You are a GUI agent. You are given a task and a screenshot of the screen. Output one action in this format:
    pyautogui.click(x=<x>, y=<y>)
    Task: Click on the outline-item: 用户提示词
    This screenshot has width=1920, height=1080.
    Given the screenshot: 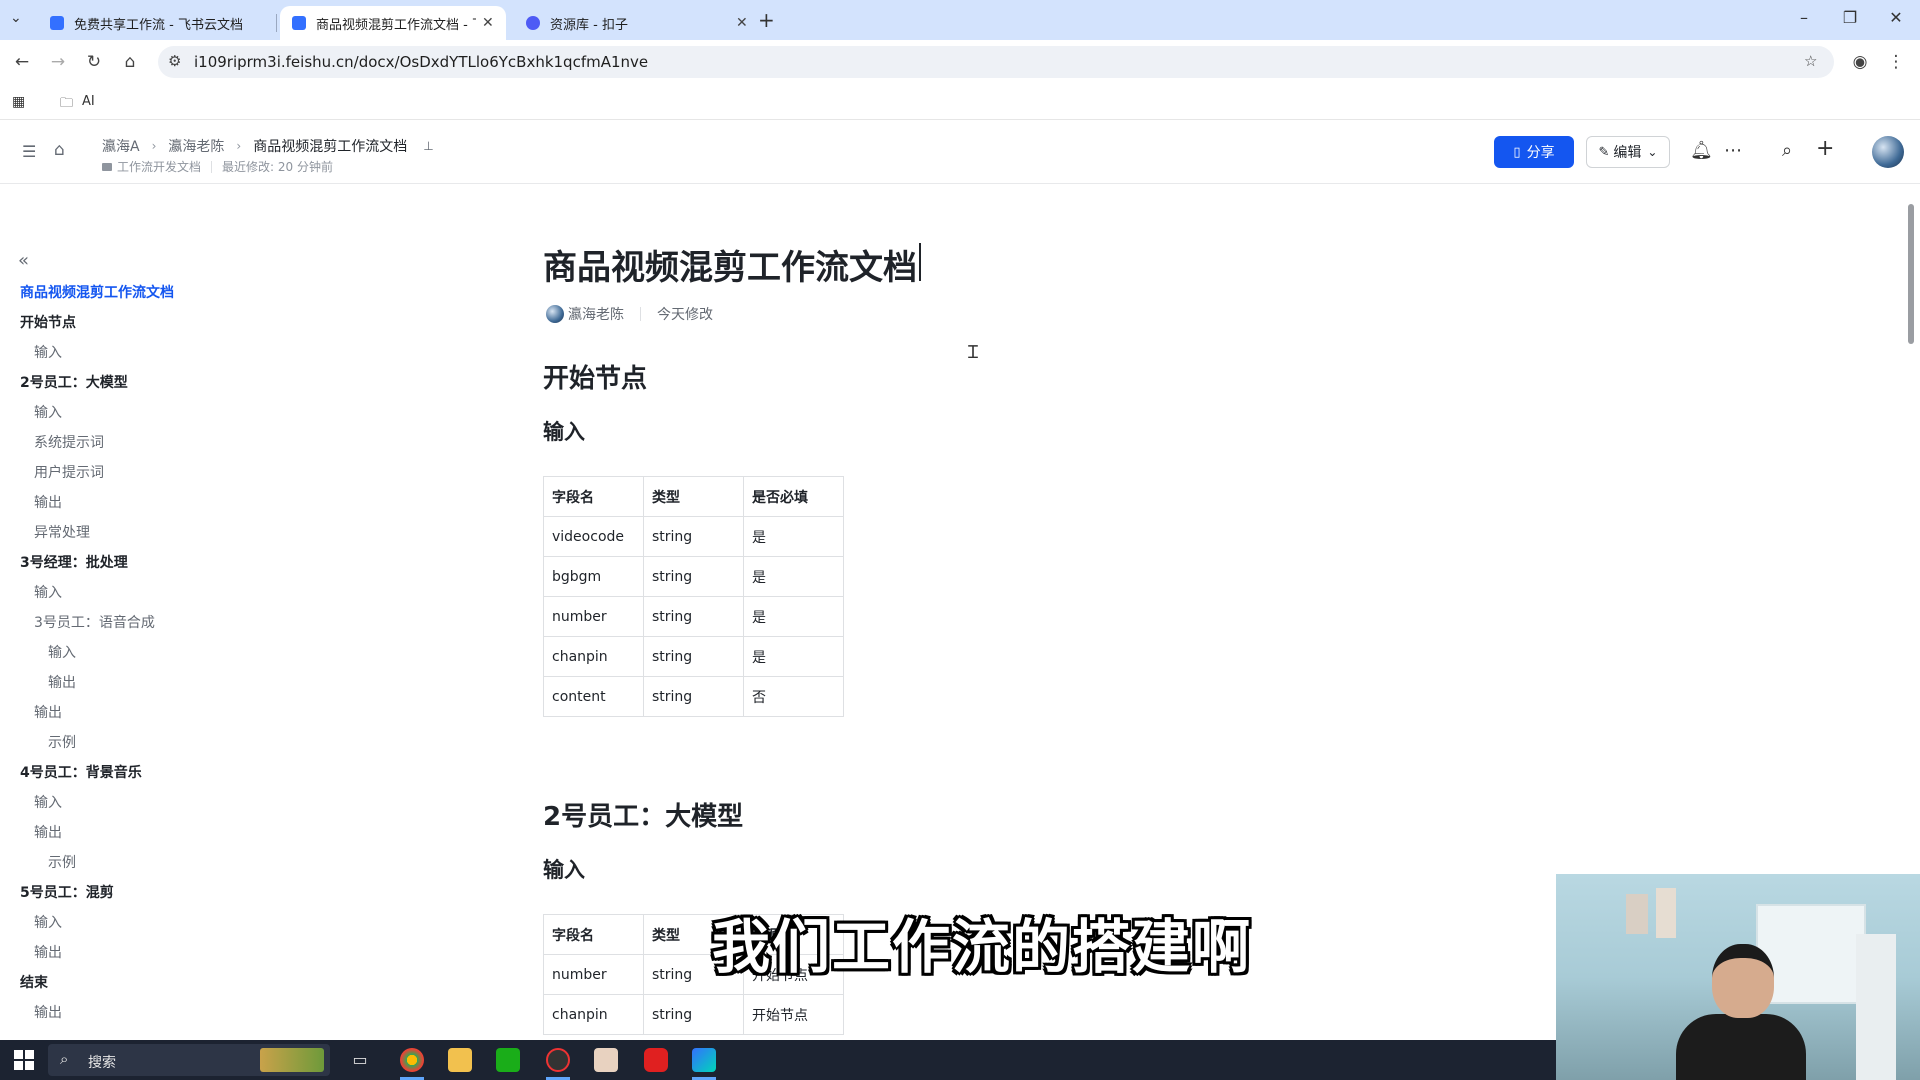 What is the action you would take?
    pyautogui.click(x=69, y=472)
    